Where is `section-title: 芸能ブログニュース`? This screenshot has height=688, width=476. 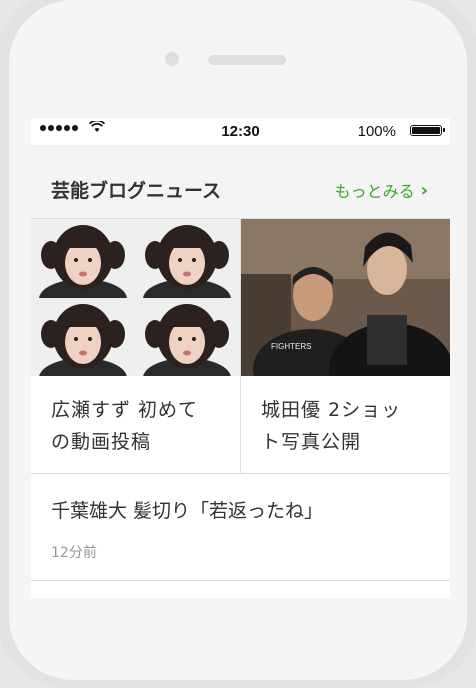 section-title: 芸能ブログニュース is located at coordinates (136, 191).